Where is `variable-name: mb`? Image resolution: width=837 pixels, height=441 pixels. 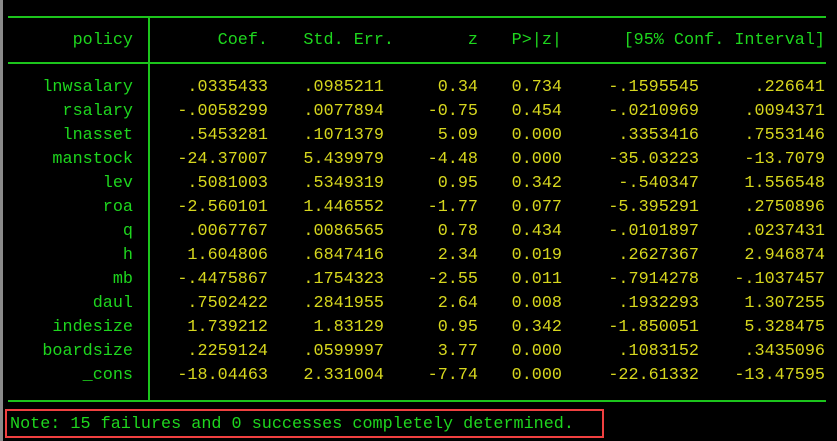
variable-name: mb is located at coordinates (122, 279).